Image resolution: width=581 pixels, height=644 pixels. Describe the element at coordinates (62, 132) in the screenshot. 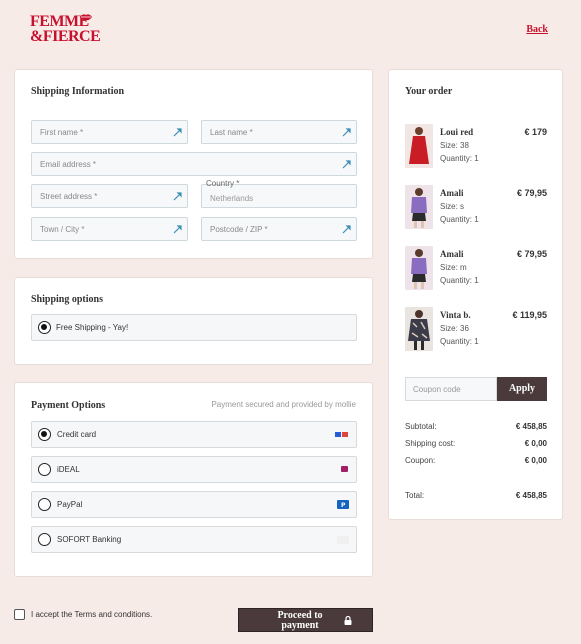

I see `first-name-placeholder: First name *` at that location.